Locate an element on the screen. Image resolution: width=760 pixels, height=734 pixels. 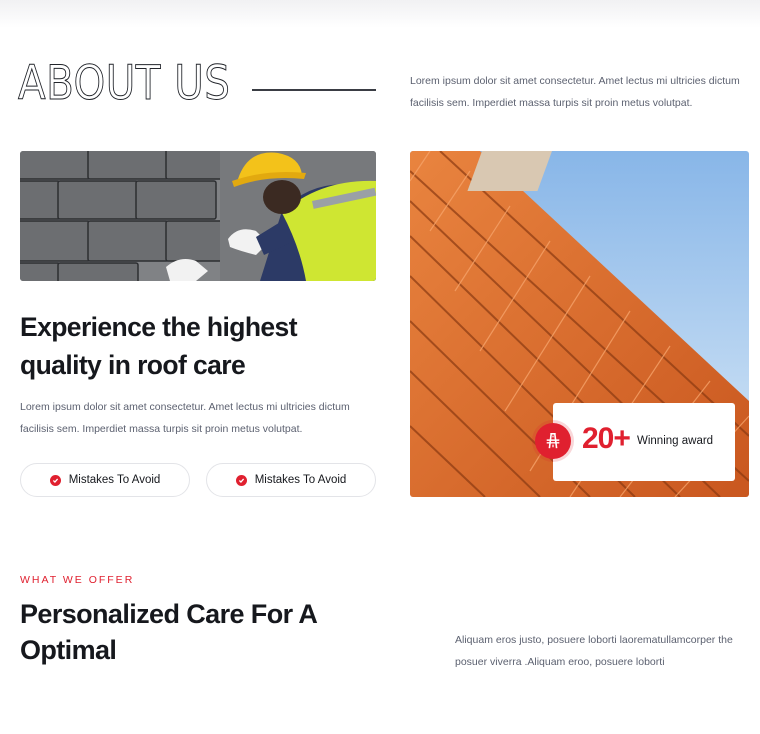
road-sign-icon is located at coordinates (553, 441).